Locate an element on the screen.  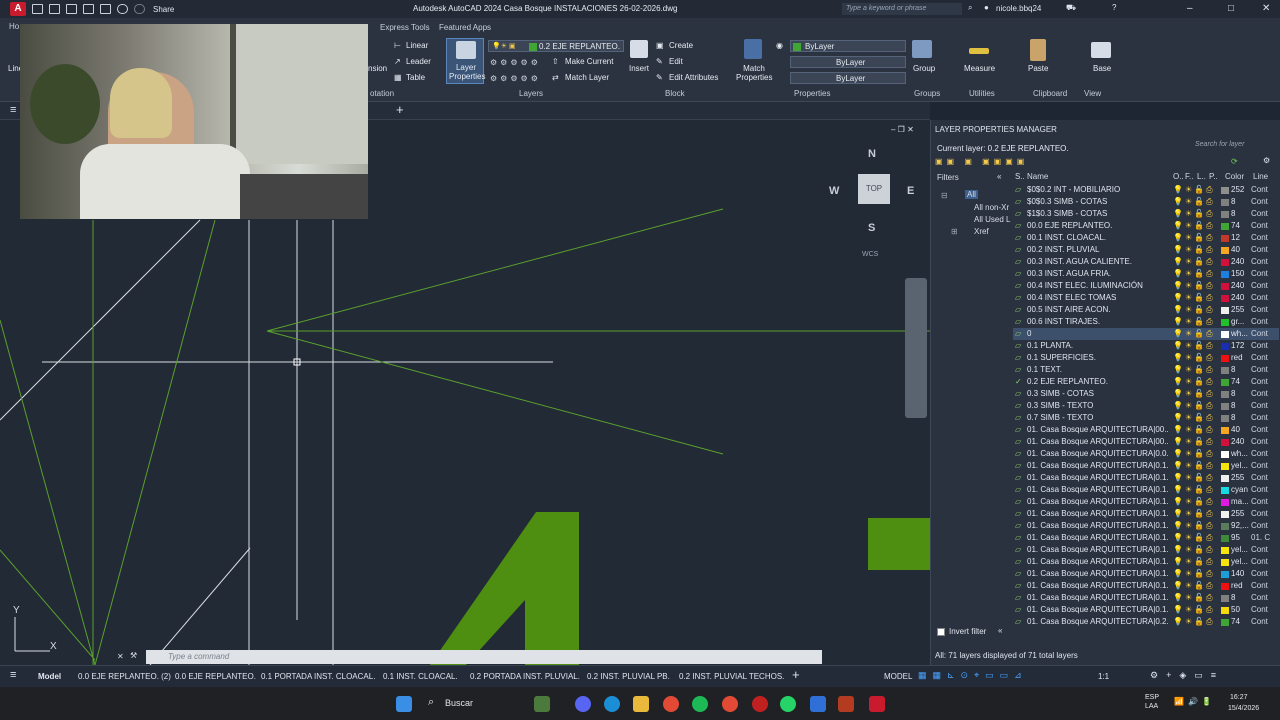
new-tab-plus-icon: + is located at coordinates (400, 109).